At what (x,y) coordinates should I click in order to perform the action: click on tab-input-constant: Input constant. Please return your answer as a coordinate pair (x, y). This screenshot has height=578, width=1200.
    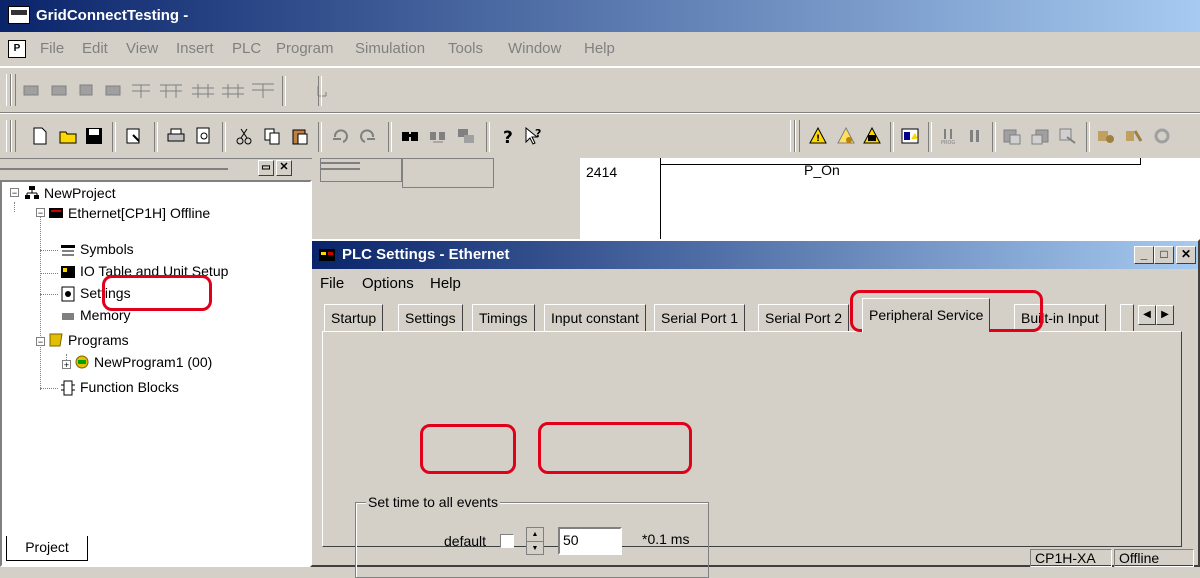
    Looking at the image, I should click on (595, 318).